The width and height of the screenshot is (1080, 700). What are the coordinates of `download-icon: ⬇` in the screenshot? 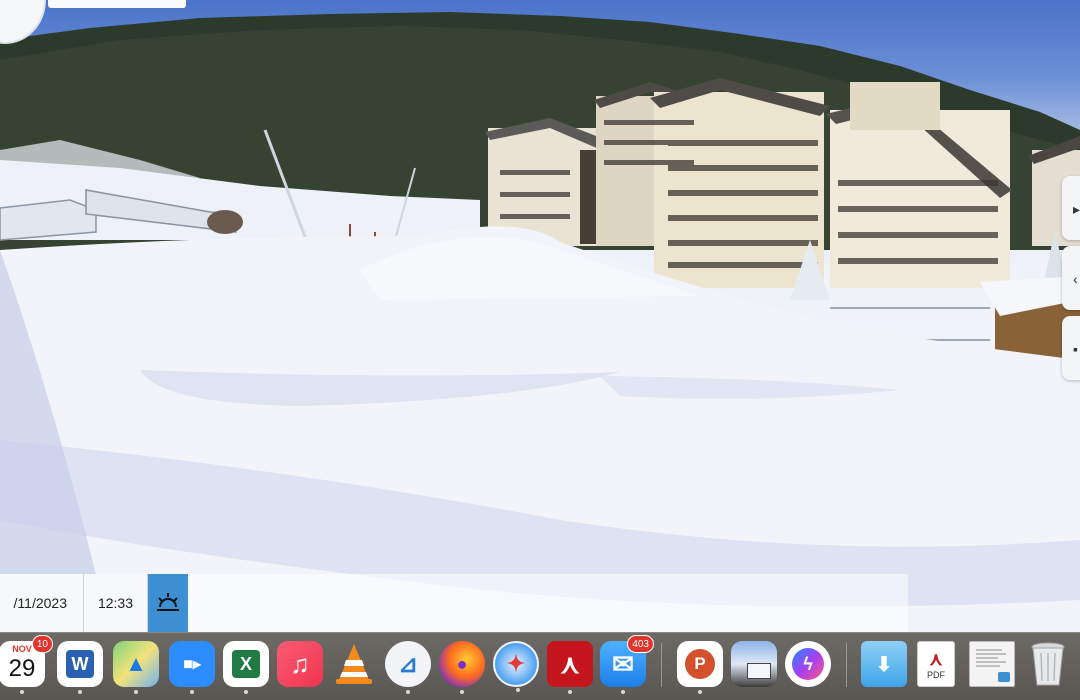 It's located at (884, 664).